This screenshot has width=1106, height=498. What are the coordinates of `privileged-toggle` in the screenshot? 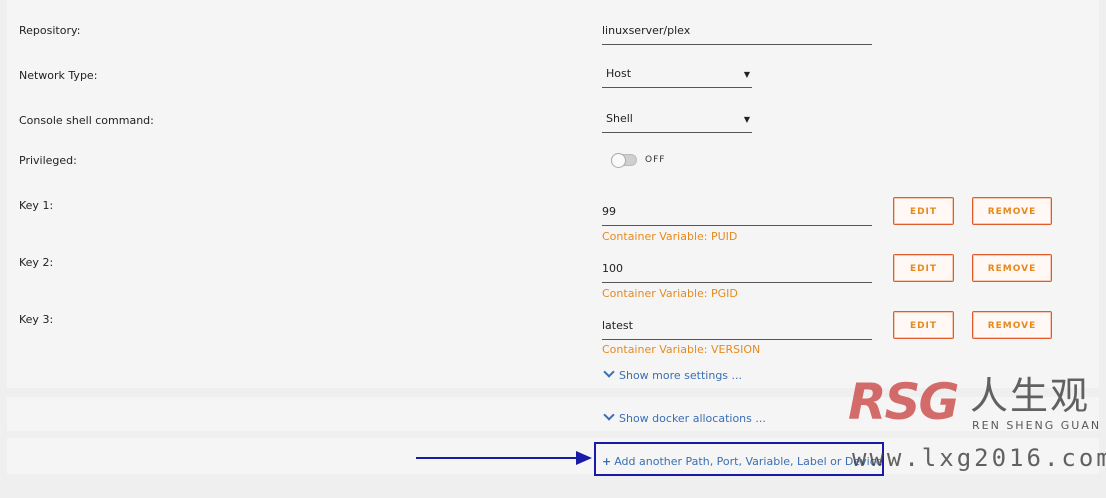 It's located at (624, 160).